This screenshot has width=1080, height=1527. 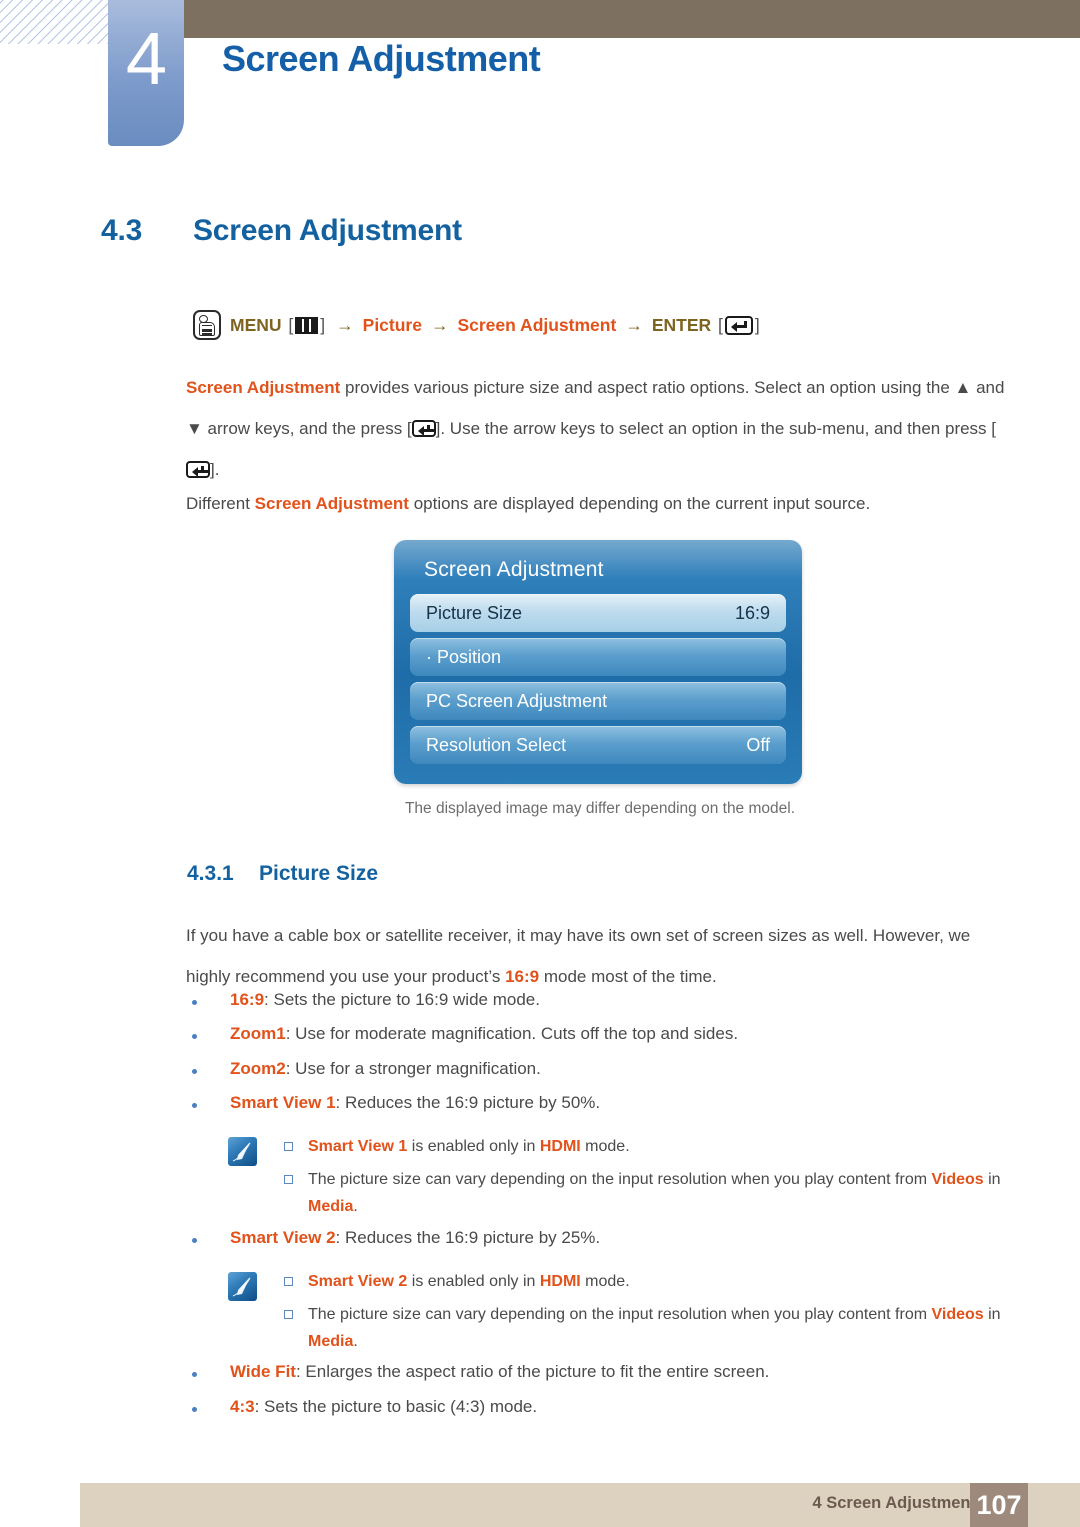 I want to click on breadcrumb-enter-label: ENTER, so click(x=681, y=324).